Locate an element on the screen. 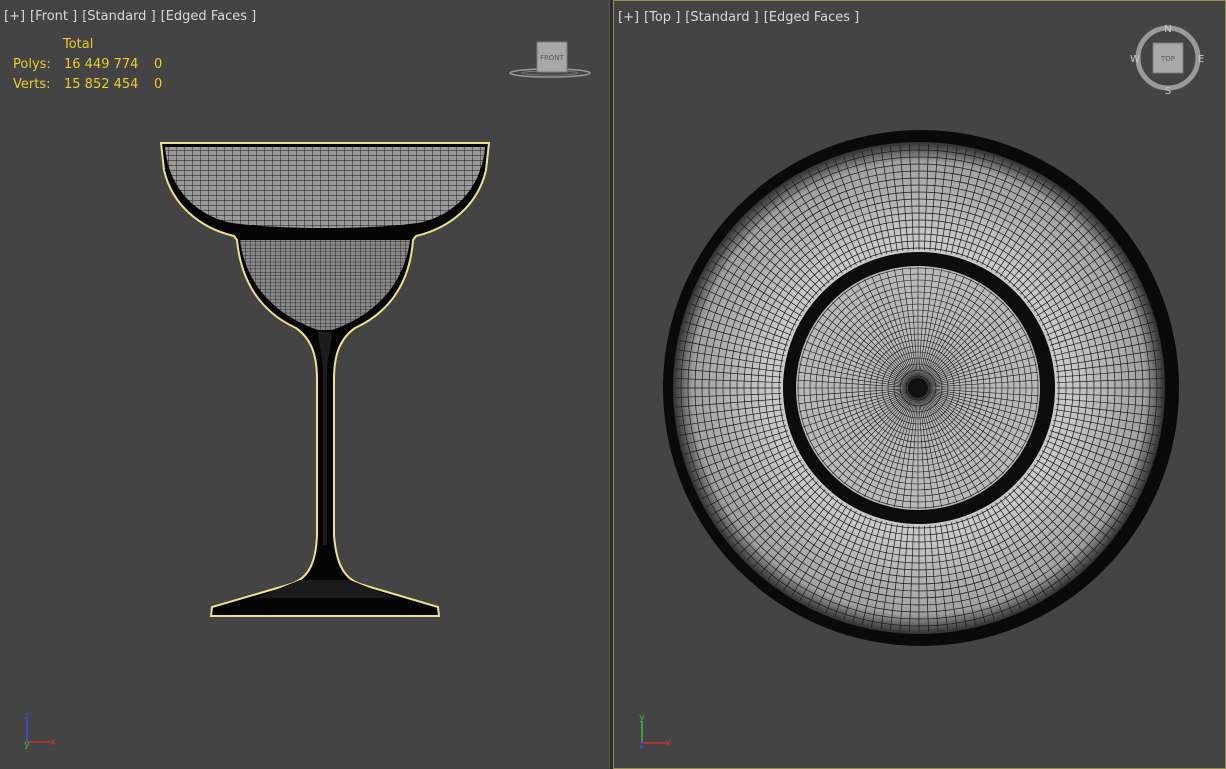 The width and height of the screenshot is (1226, 769). front-viewcube-label: FRONT is located at coordinates (552, 58).